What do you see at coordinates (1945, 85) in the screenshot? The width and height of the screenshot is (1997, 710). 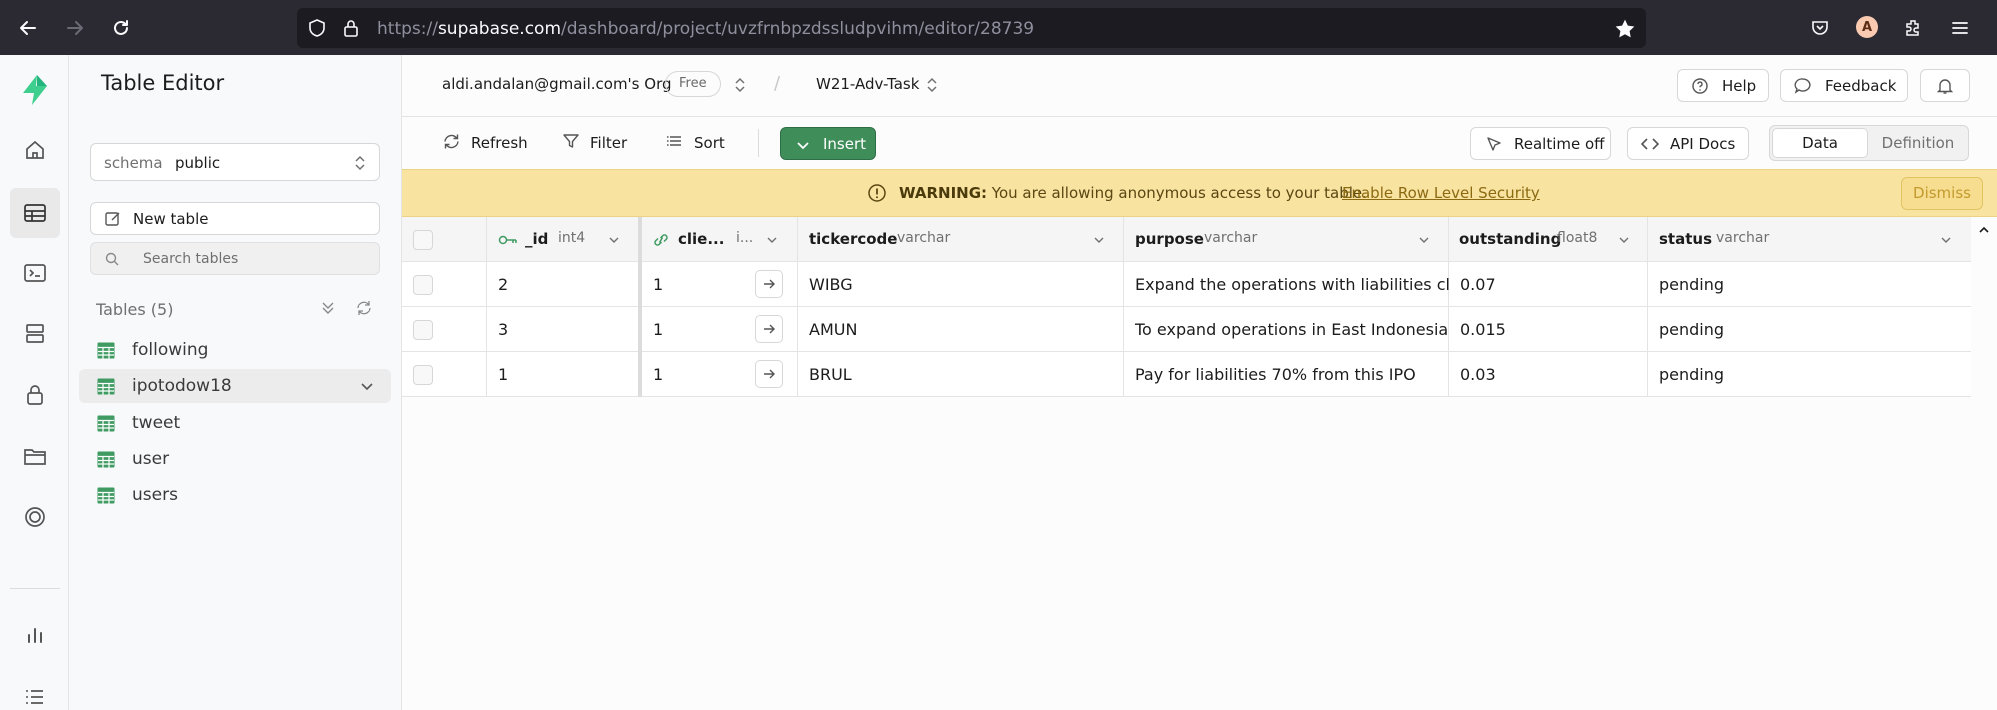 I see `notifications-button` at bounding box center [1945, 85].